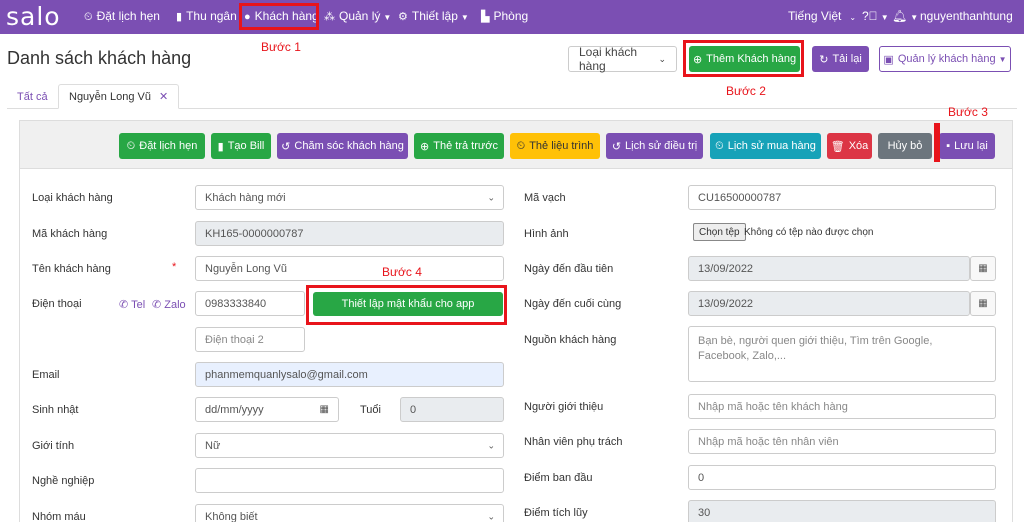 The width and height of the screenshot is (1024, 522). I want to click on language-select: Tiếng Việt ⌄, so click(822, 16).